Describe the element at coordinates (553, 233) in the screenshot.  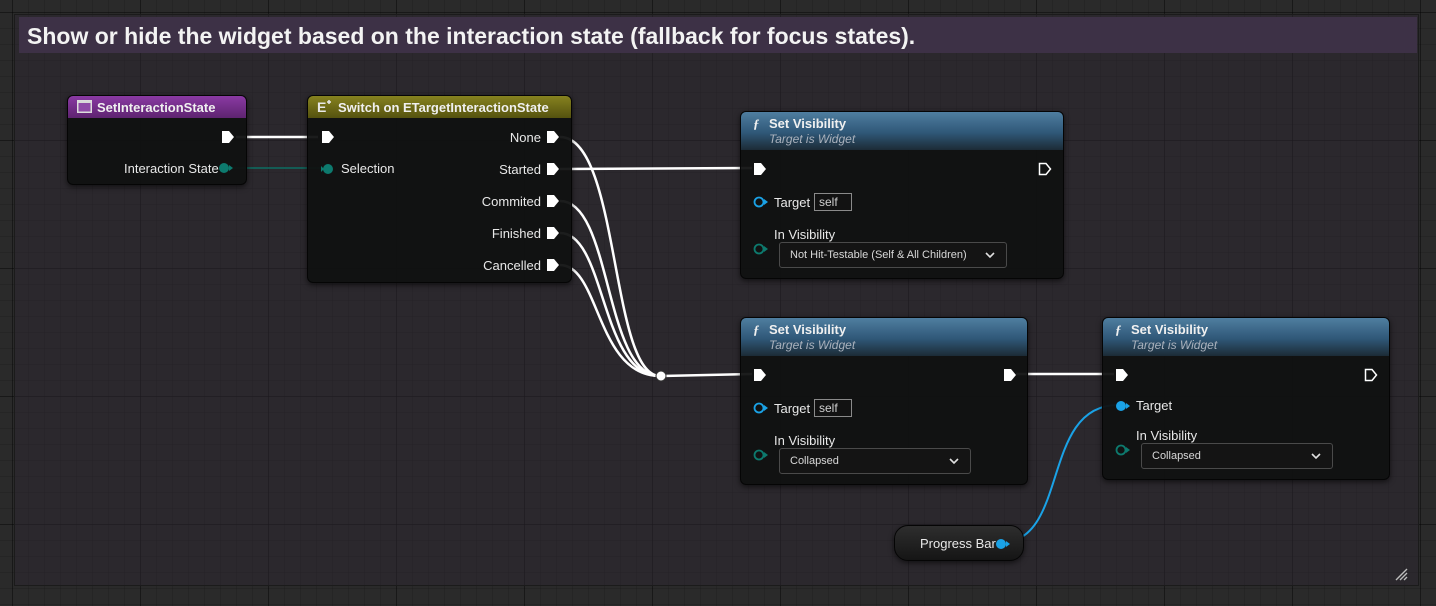
I see `exec-out-pin-finished` at that location.